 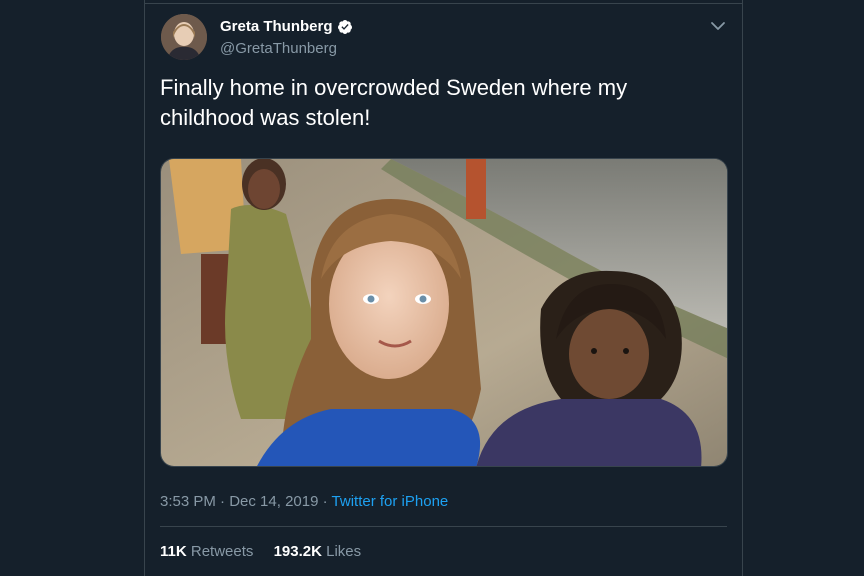 I want to click on avatar, so click(x=184, y=37).